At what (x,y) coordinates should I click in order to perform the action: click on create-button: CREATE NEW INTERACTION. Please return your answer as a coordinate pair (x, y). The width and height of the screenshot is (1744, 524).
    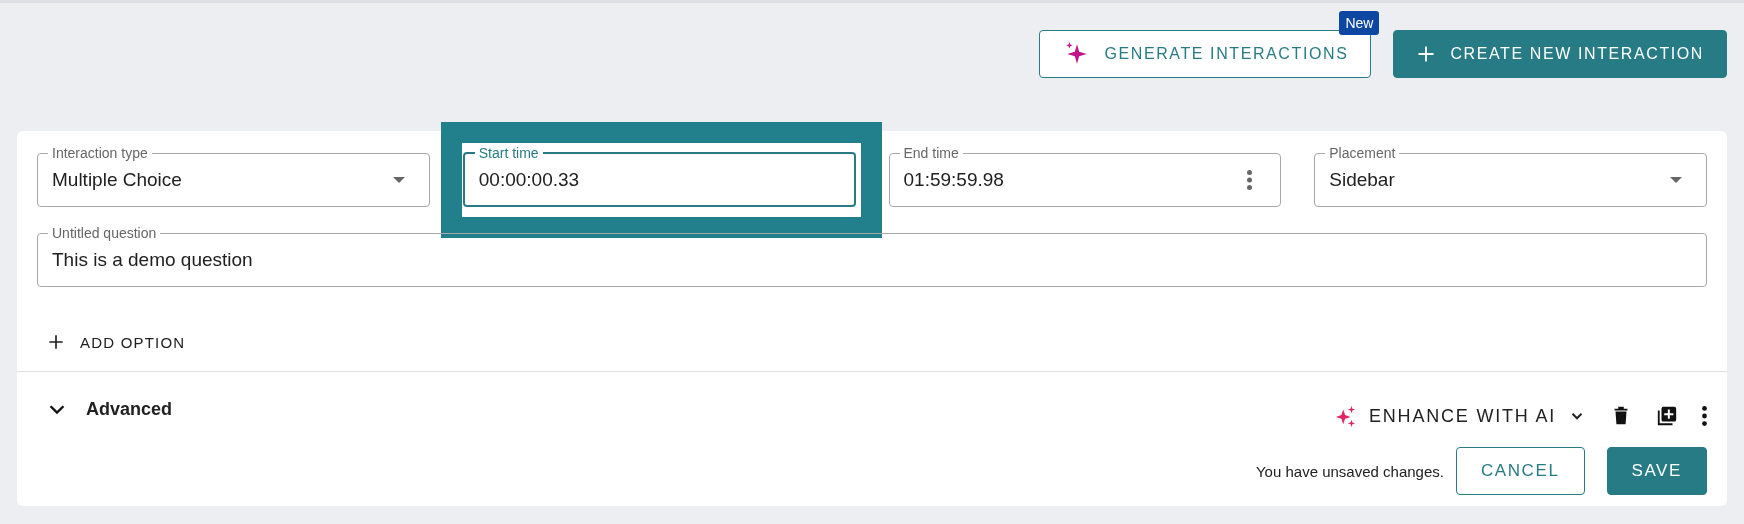
    Looking at the image, I should click on (1560, 54).